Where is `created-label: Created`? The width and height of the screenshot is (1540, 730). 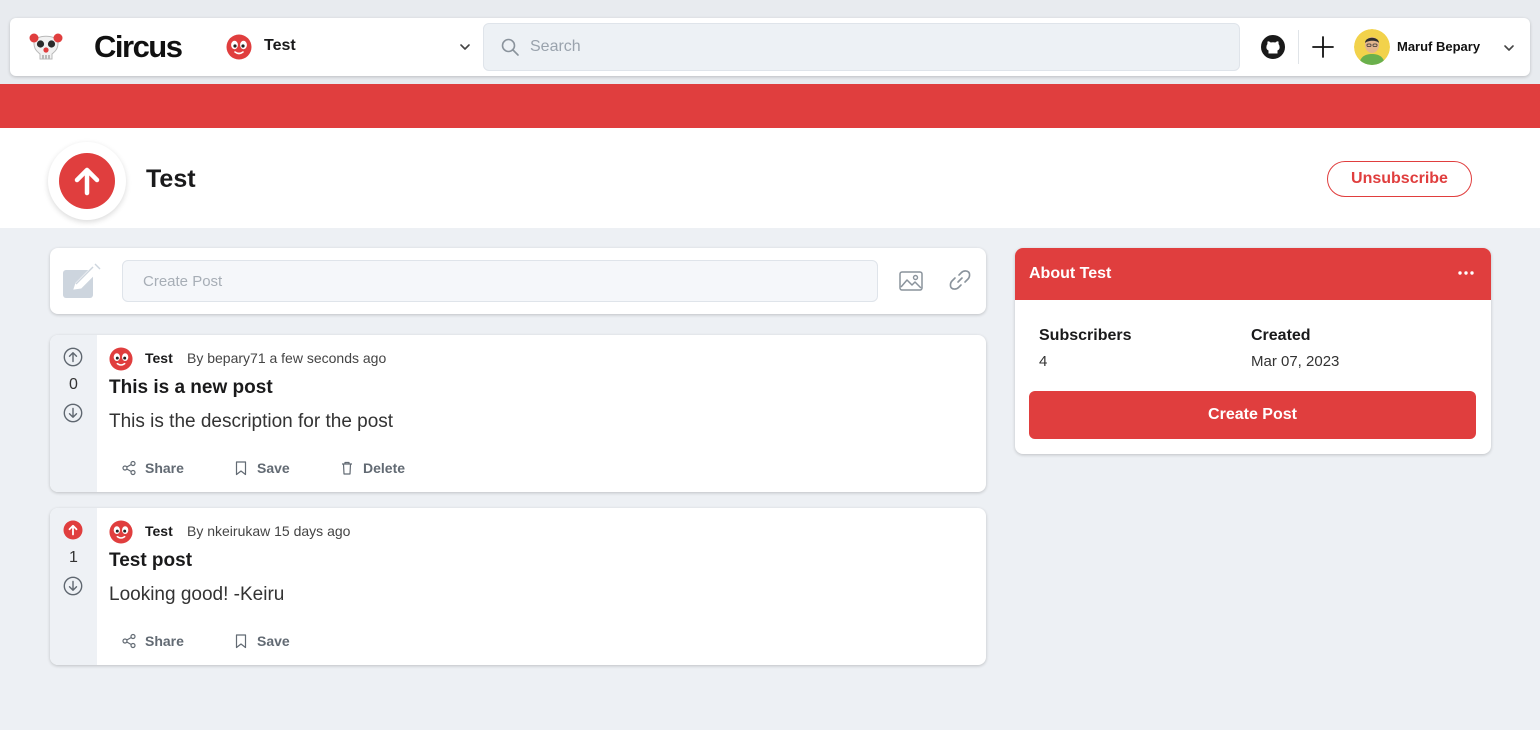
created-label: Created is located at coordinates (1281, 335).